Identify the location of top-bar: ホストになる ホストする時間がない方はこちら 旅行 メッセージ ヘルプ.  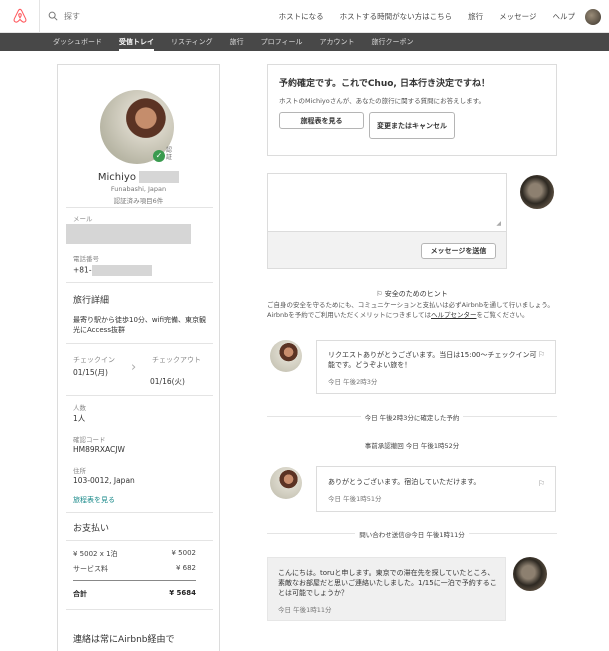
(304, 16).